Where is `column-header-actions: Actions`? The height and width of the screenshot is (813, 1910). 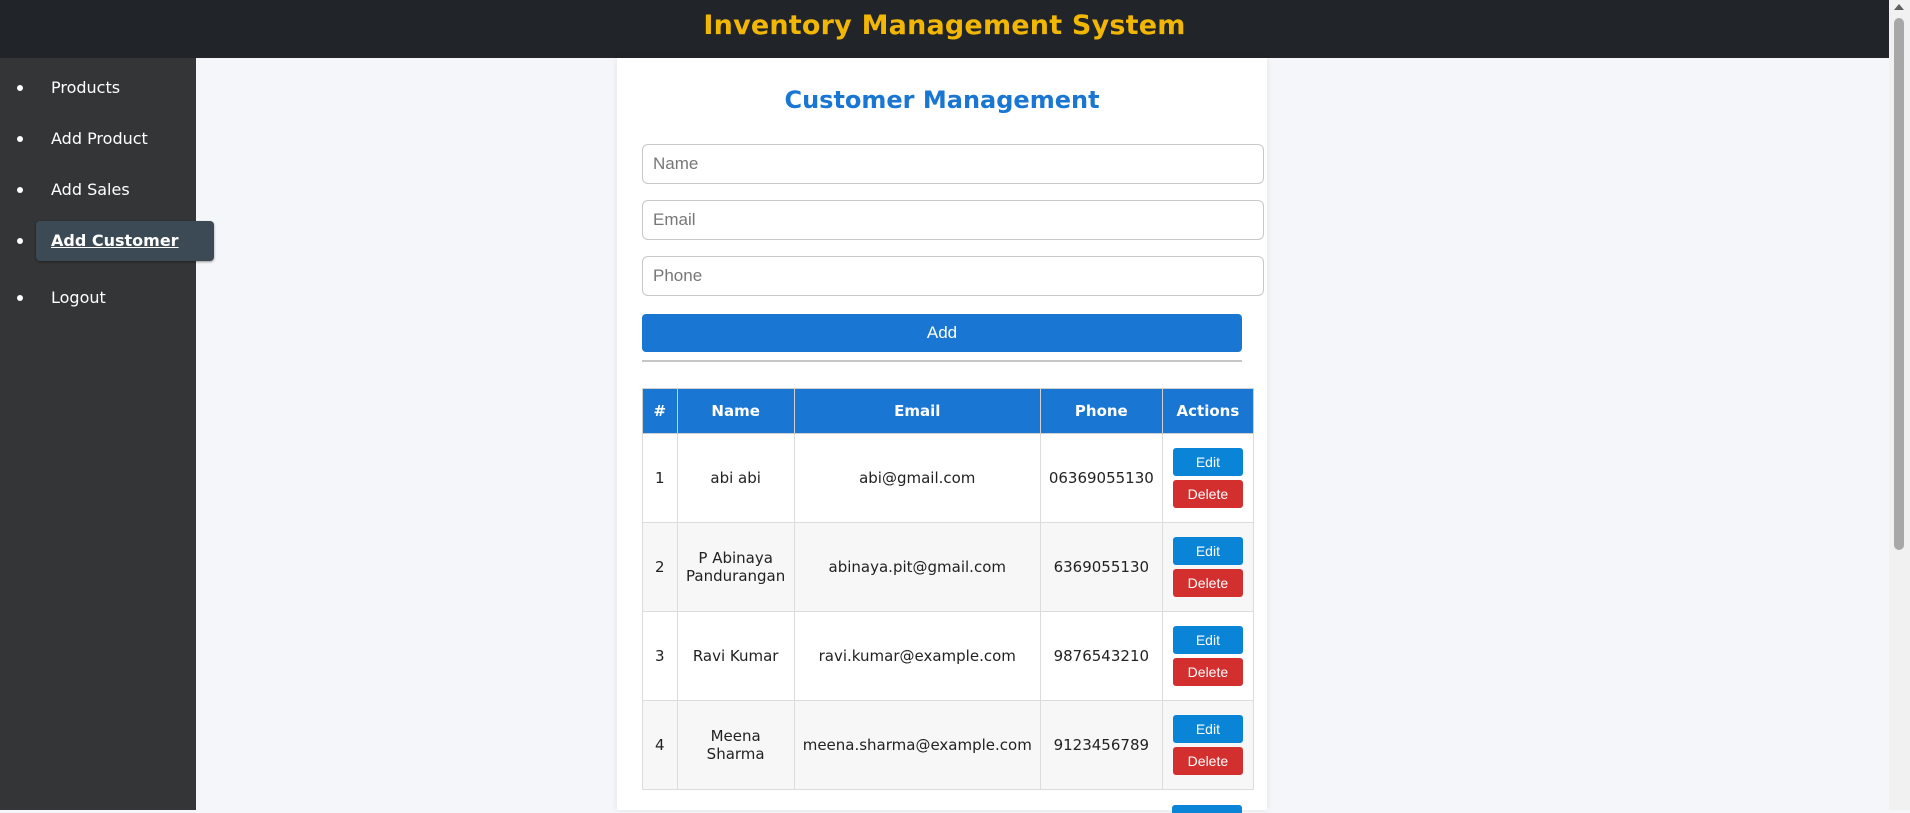 column-header-actions: Actions is located at coordinates (1208, 411).